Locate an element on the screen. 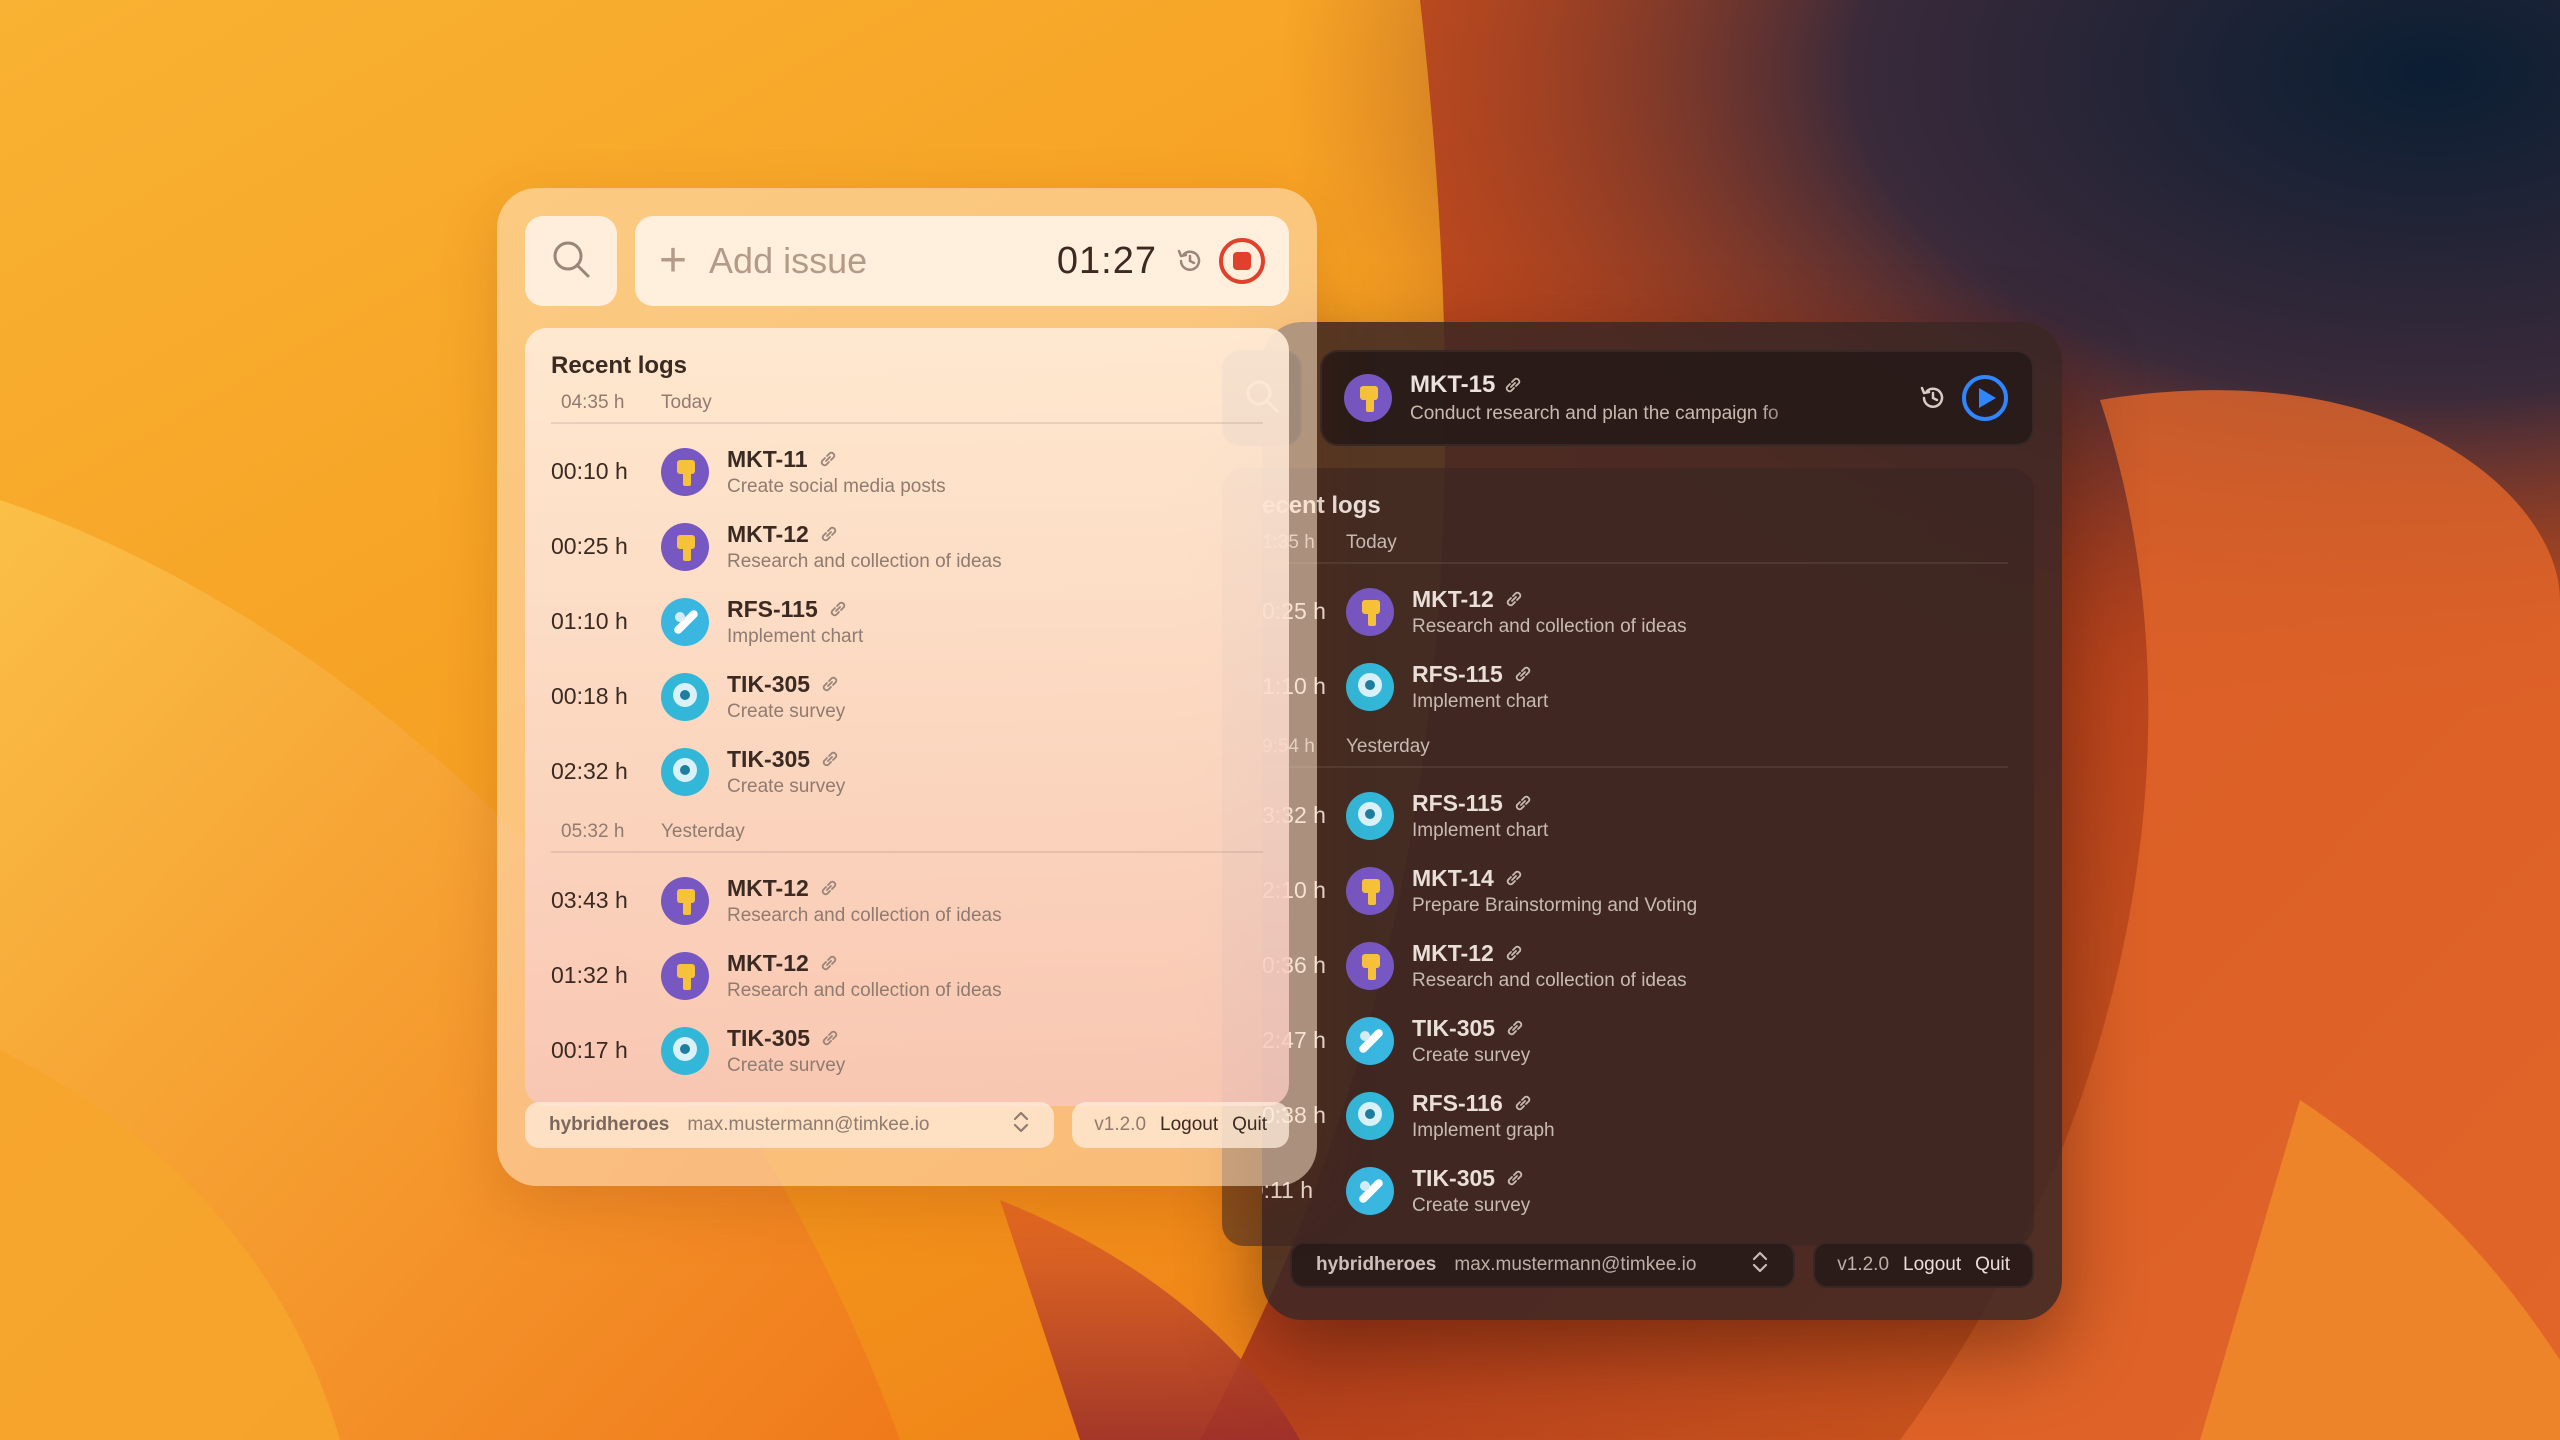 This screenshot has height=1440, width=2560. log-duration: 00:18 h is located at coordinates (589, 696).